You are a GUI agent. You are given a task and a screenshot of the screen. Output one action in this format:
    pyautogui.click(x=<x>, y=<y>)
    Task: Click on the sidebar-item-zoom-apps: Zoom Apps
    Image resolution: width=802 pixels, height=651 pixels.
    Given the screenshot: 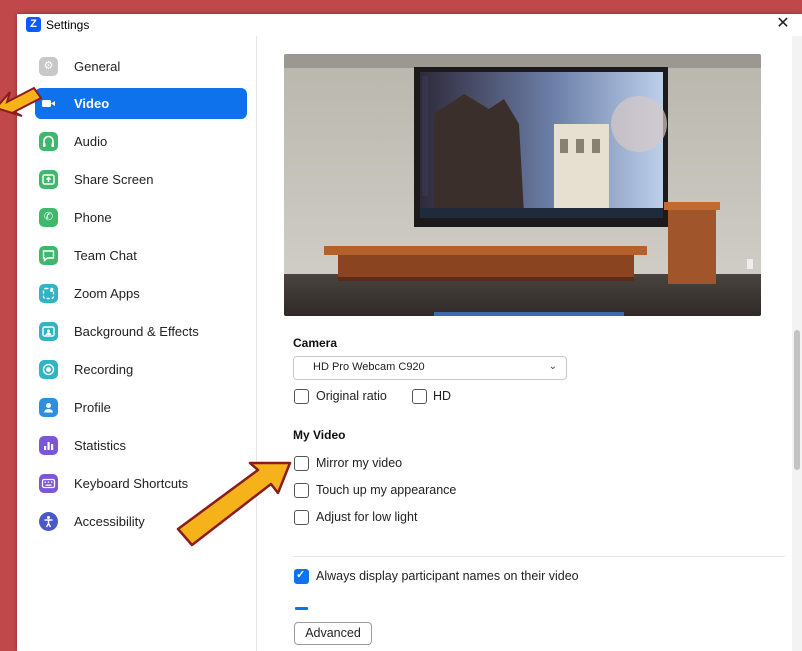 What is the action you would take?
    pyautogui.click(x=141, y=293)
    